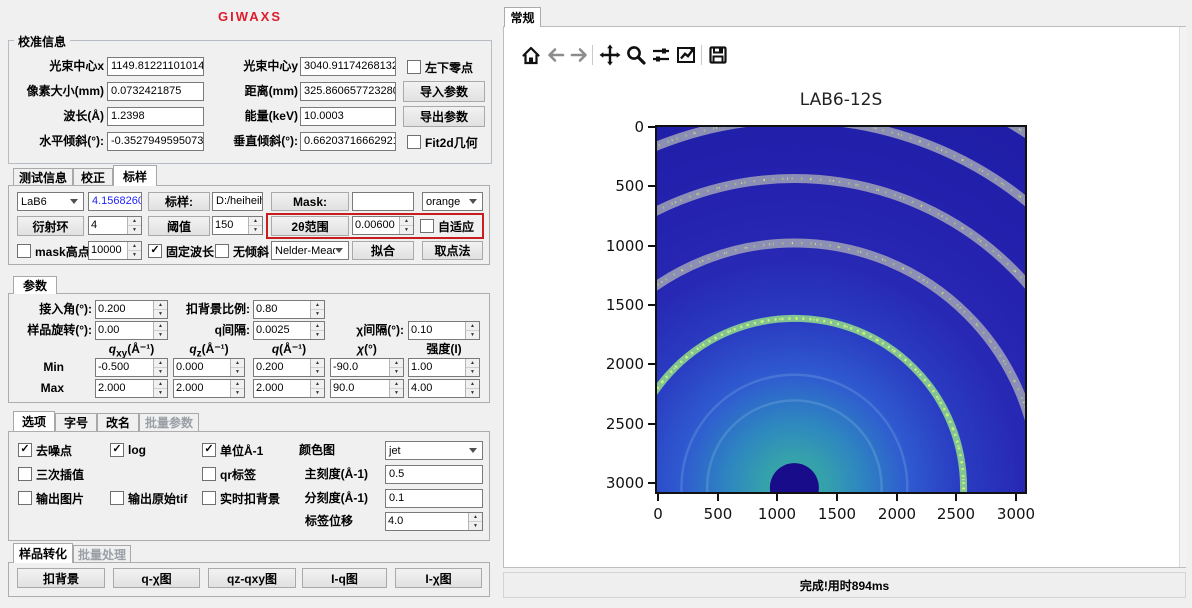  What do you see at coordinates (531, 55) in the screenshot?
I see `home-icon` at bounding box center [531, 55].